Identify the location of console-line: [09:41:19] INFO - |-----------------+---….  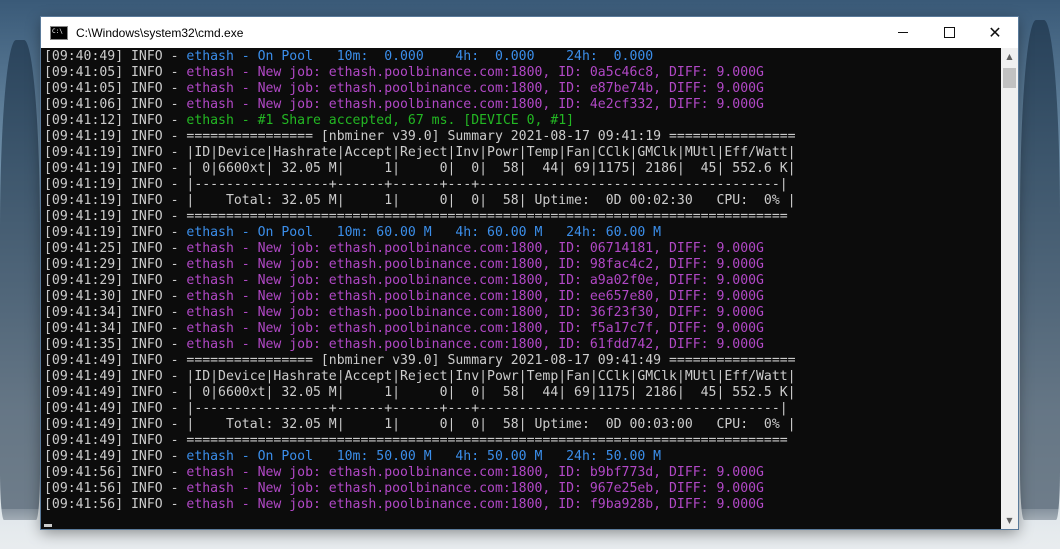
(522, 185).